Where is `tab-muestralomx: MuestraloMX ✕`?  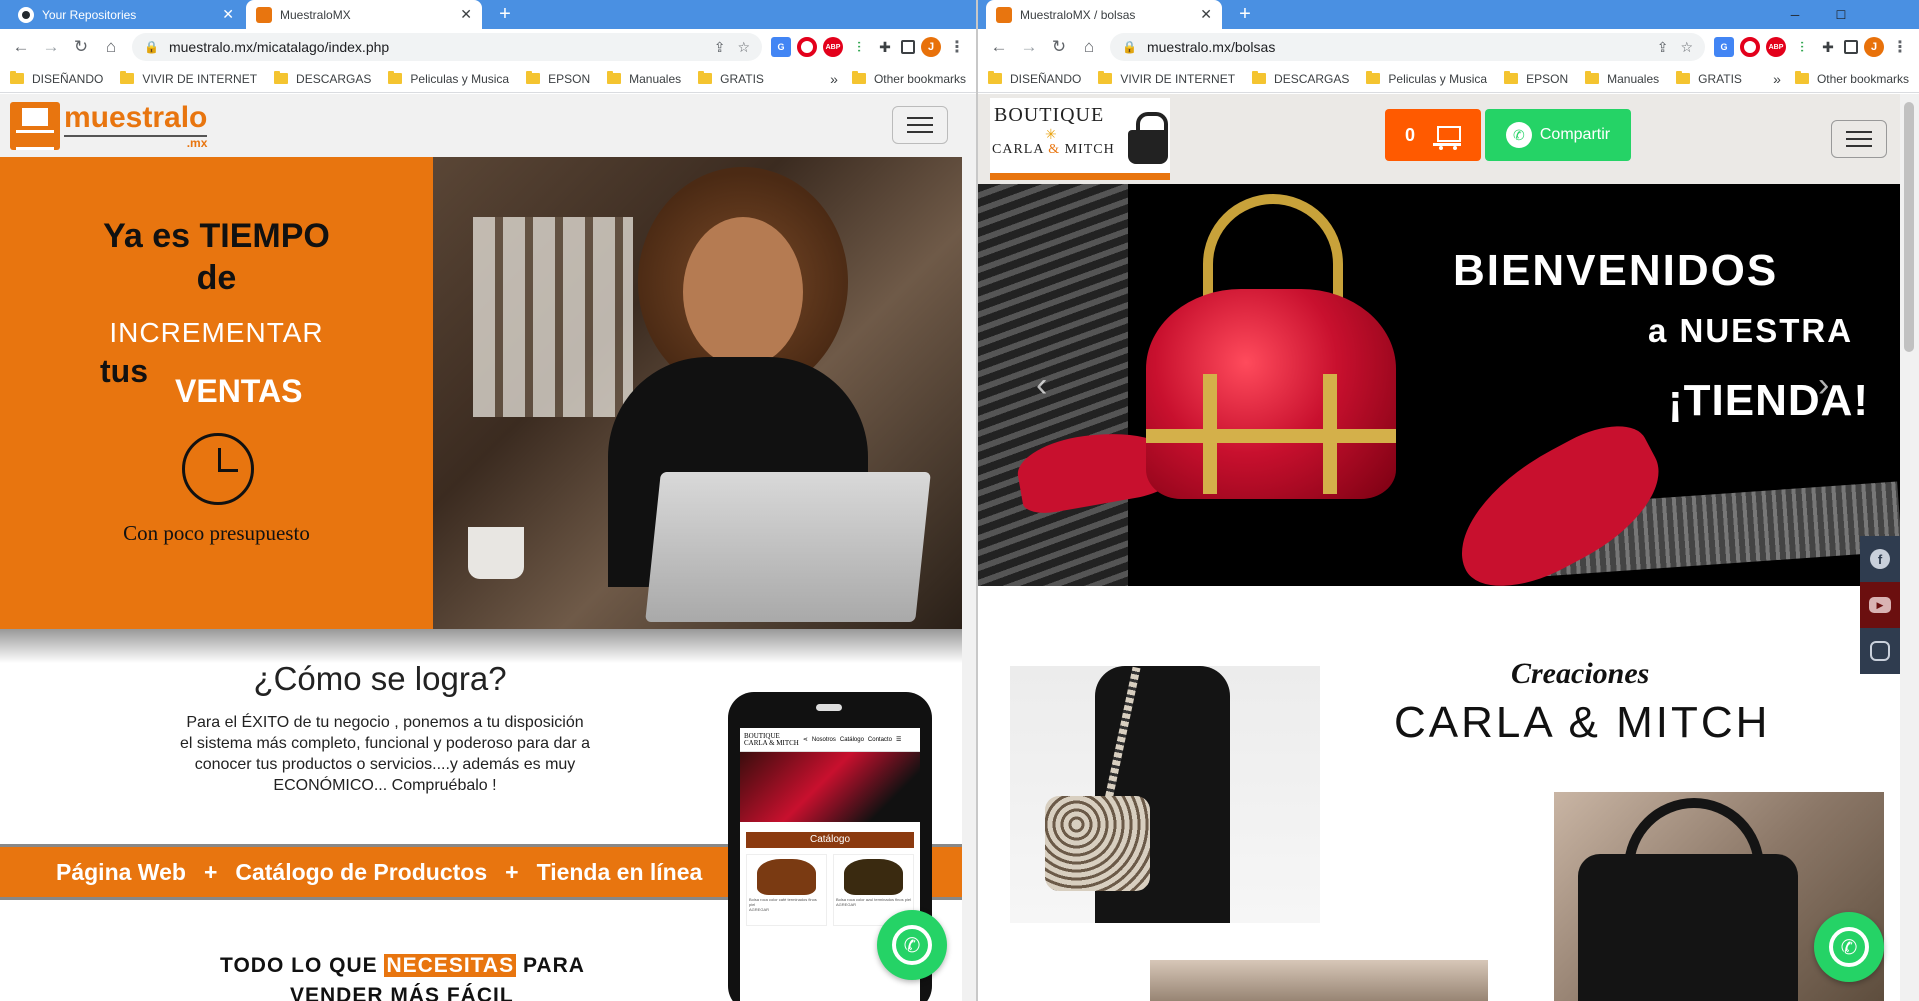
tab-muestralomx: MuestraloMX ✕ is located at coordinates (364, 14).